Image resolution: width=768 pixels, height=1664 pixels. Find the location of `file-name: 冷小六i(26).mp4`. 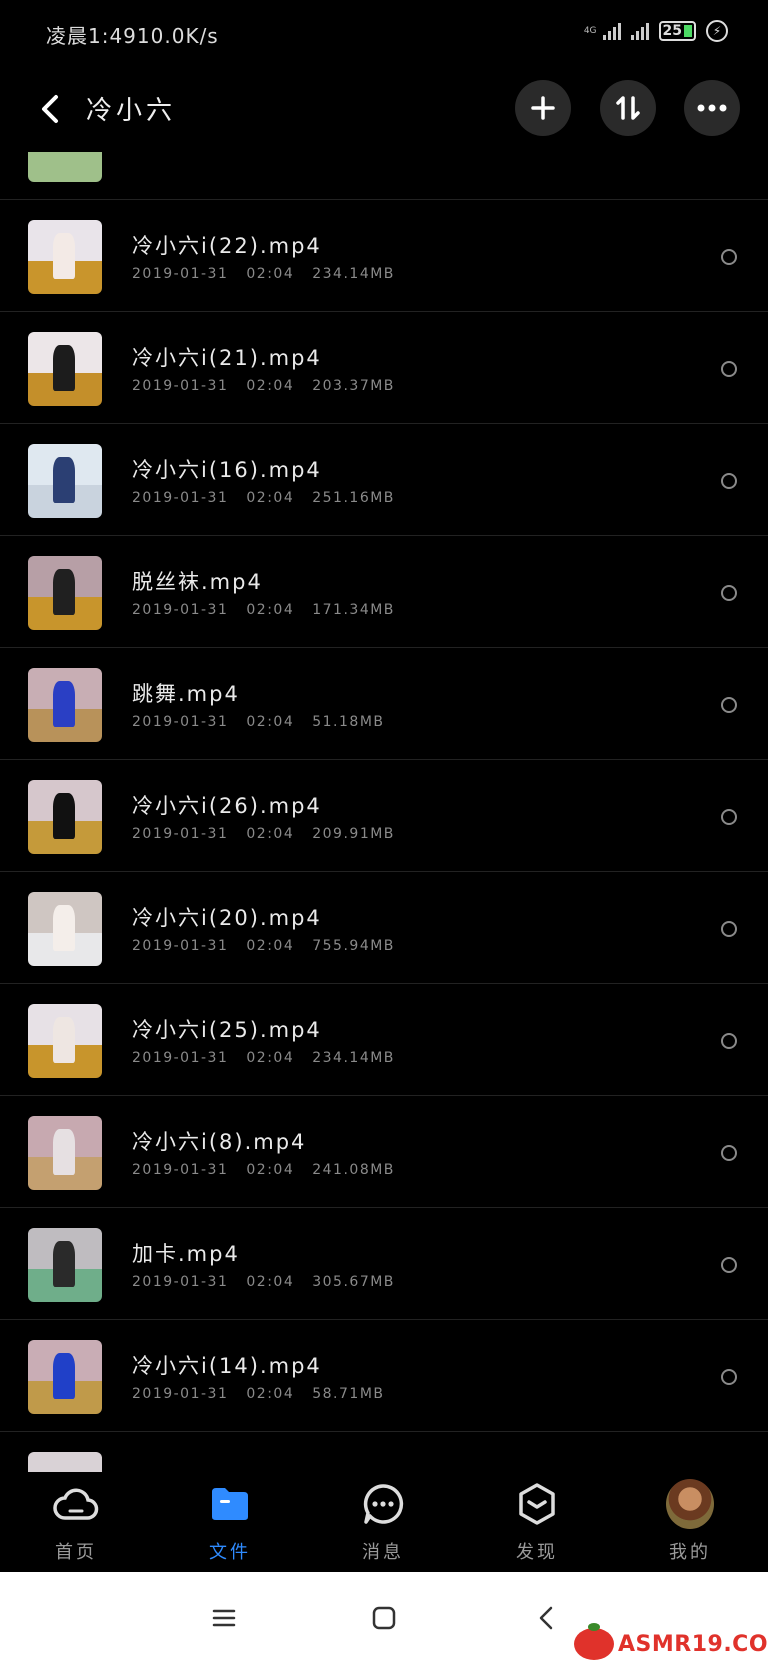

file-name: 冷小六i(26).mp4 is located at coordinates (227, 806).